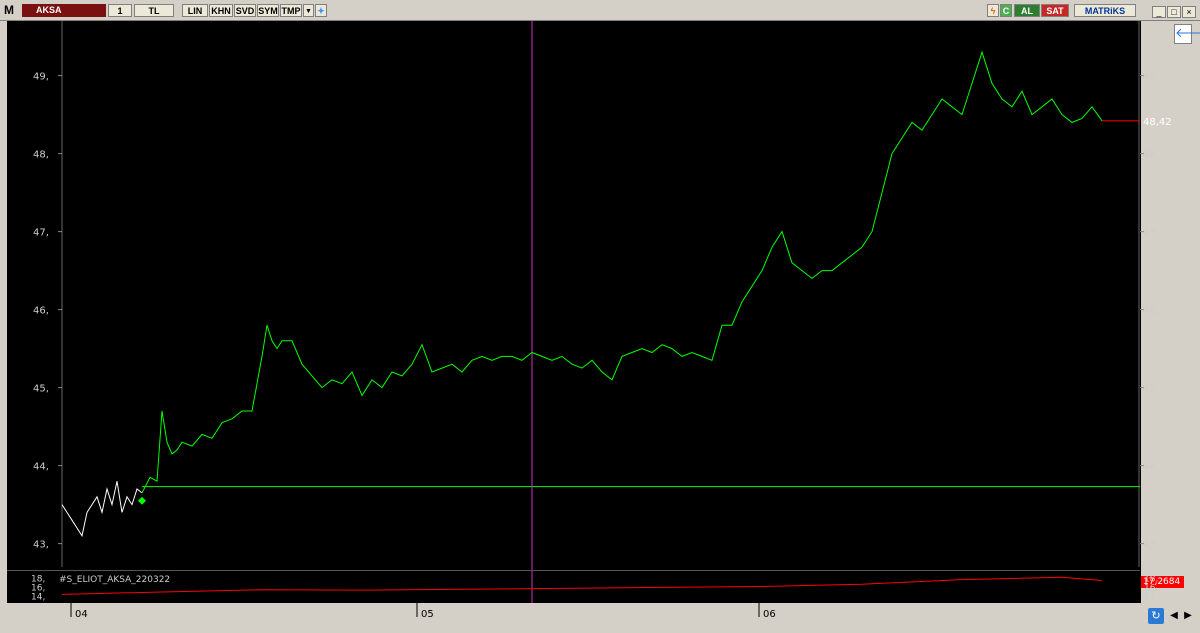  Describe the element at coordinates (245, 10) in the screenshot. I see `svd-button: SVD` at that location.